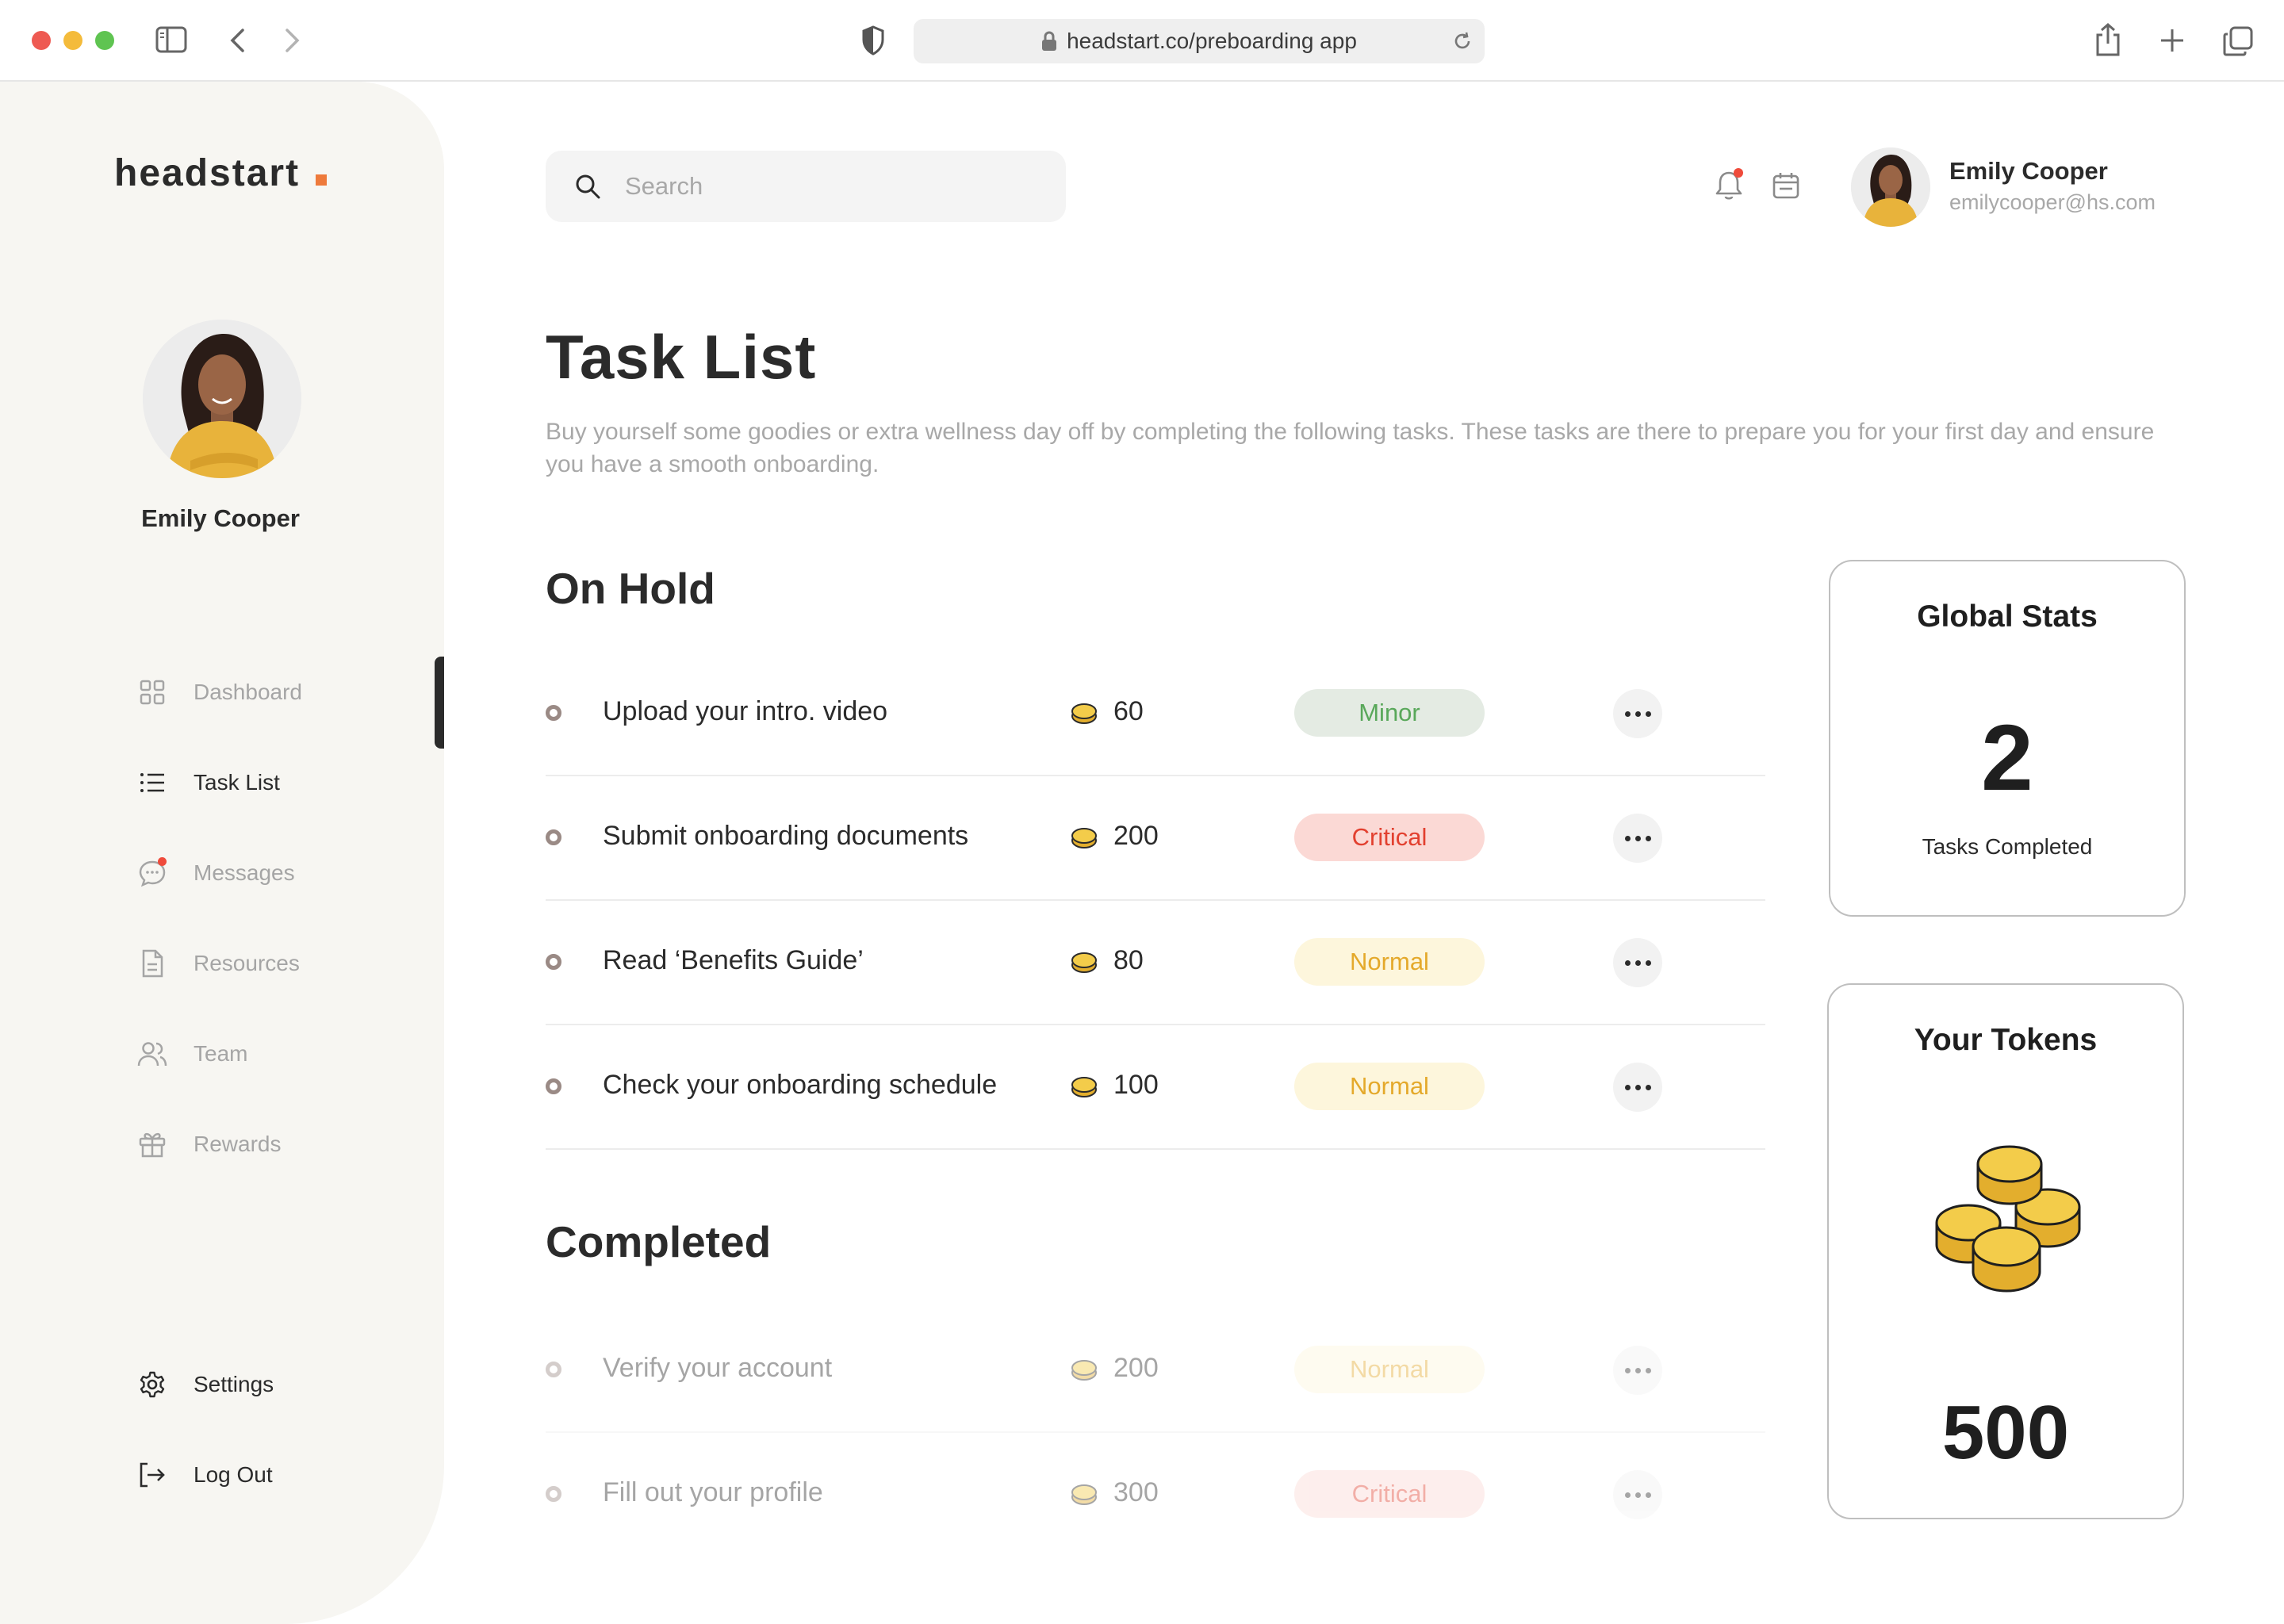 The width and height of the screenshot is (2284, 1624). Describe the element at coordinates (152, 873) in the screenshot. I see `chat-icon` at that location.